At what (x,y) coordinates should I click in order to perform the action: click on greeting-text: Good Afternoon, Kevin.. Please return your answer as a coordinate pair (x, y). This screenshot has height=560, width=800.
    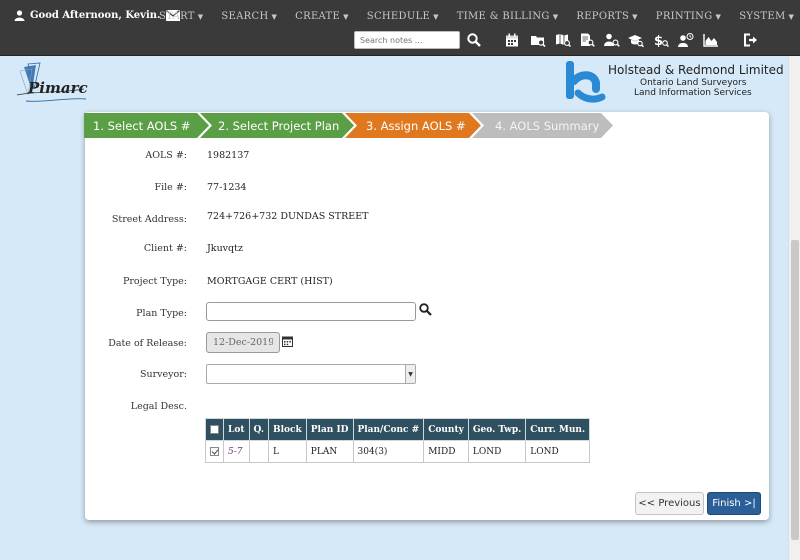
    Looking at the image, I should click on (95, 15).